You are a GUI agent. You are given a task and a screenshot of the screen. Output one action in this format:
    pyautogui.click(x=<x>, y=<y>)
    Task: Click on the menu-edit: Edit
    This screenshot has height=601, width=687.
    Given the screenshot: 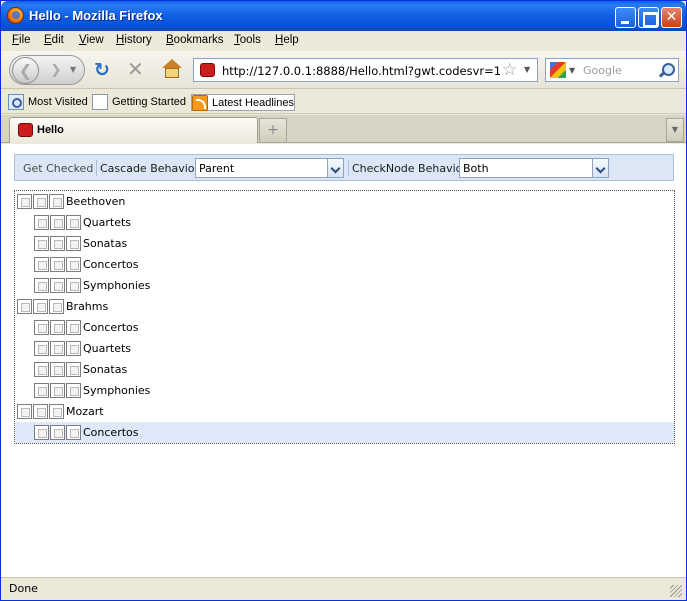 What is the action you would take?
    pyautogui.click(x=54, y=40)
    